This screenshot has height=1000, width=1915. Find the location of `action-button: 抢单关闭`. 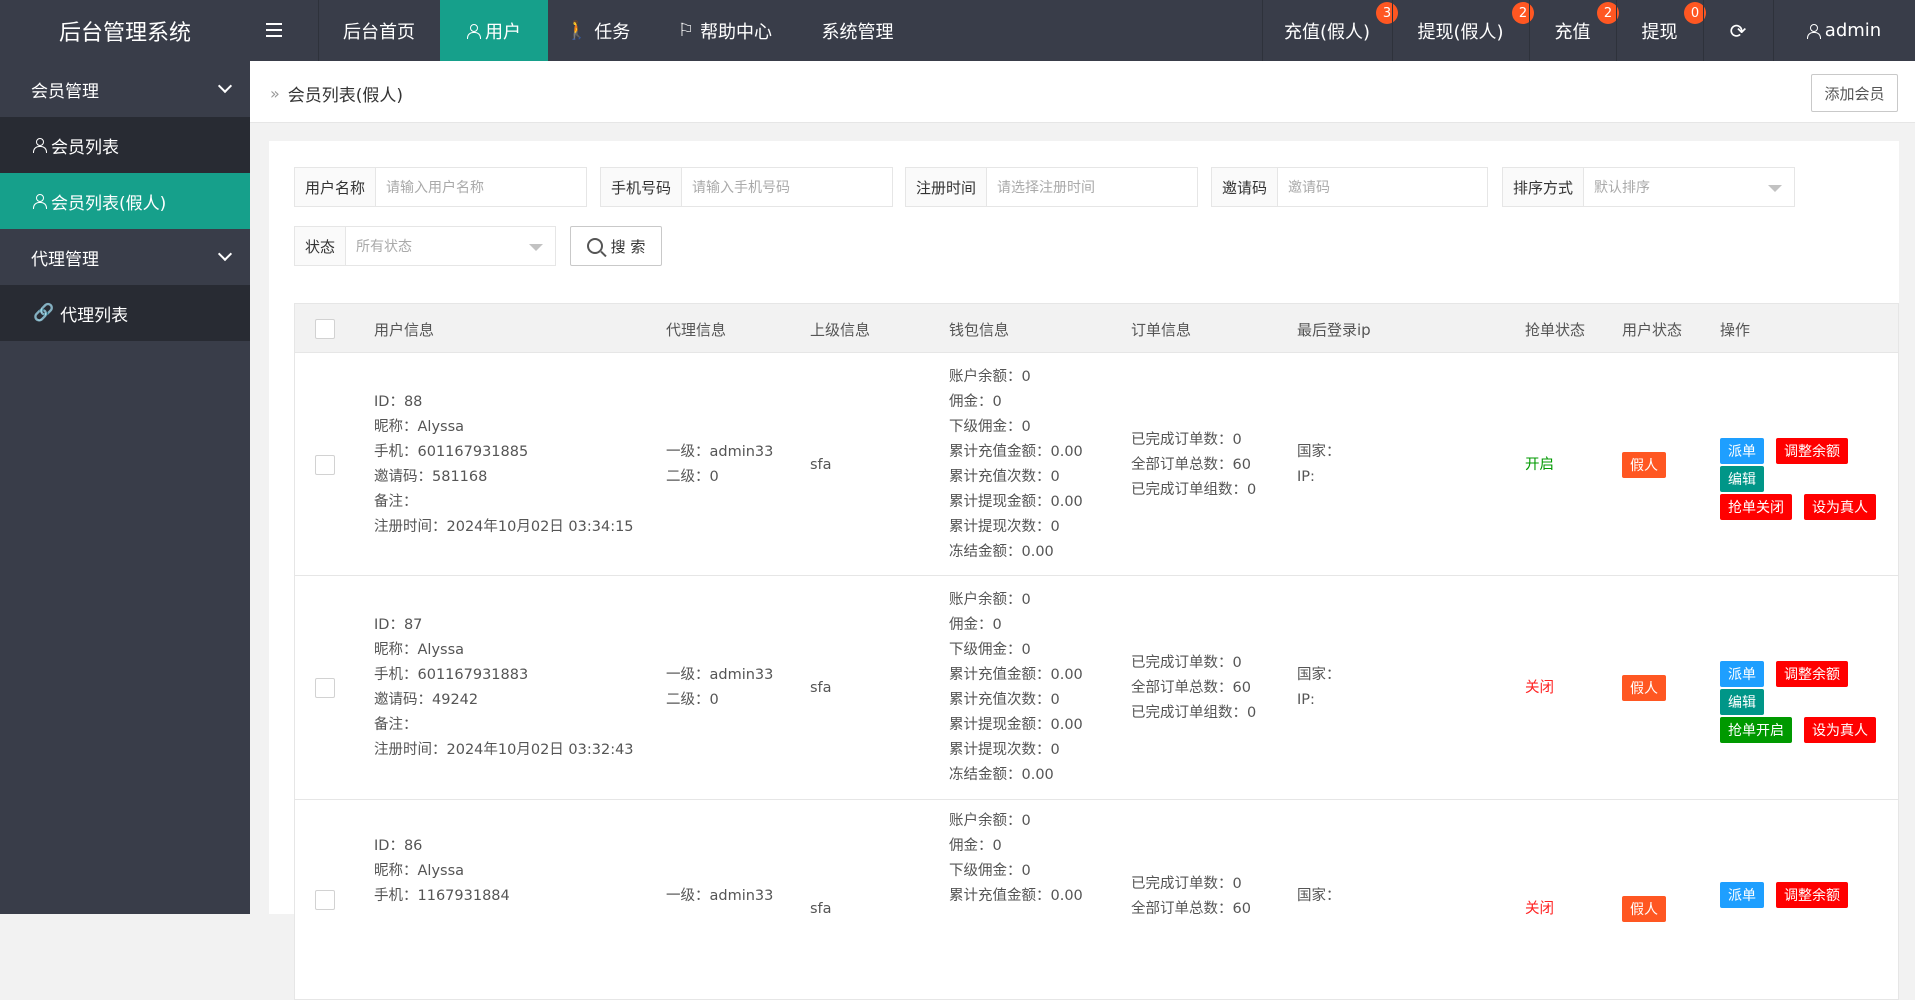

action-button: 抢单关闭 is located at coordinates (1756, 507).